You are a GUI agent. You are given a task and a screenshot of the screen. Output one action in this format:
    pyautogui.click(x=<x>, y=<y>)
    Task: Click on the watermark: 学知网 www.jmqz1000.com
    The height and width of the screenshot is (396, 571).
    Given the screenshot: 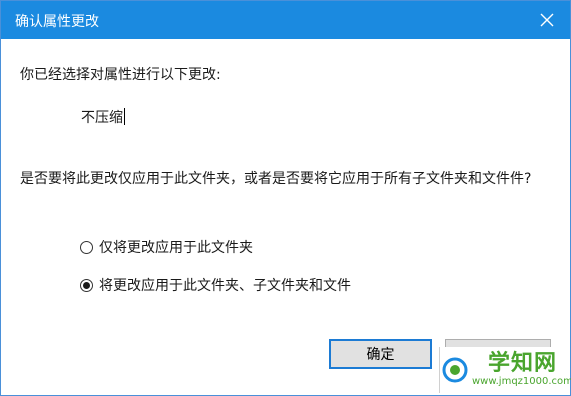 What is the action you would take?
    pyautogui.click(x=505, y=370)
    